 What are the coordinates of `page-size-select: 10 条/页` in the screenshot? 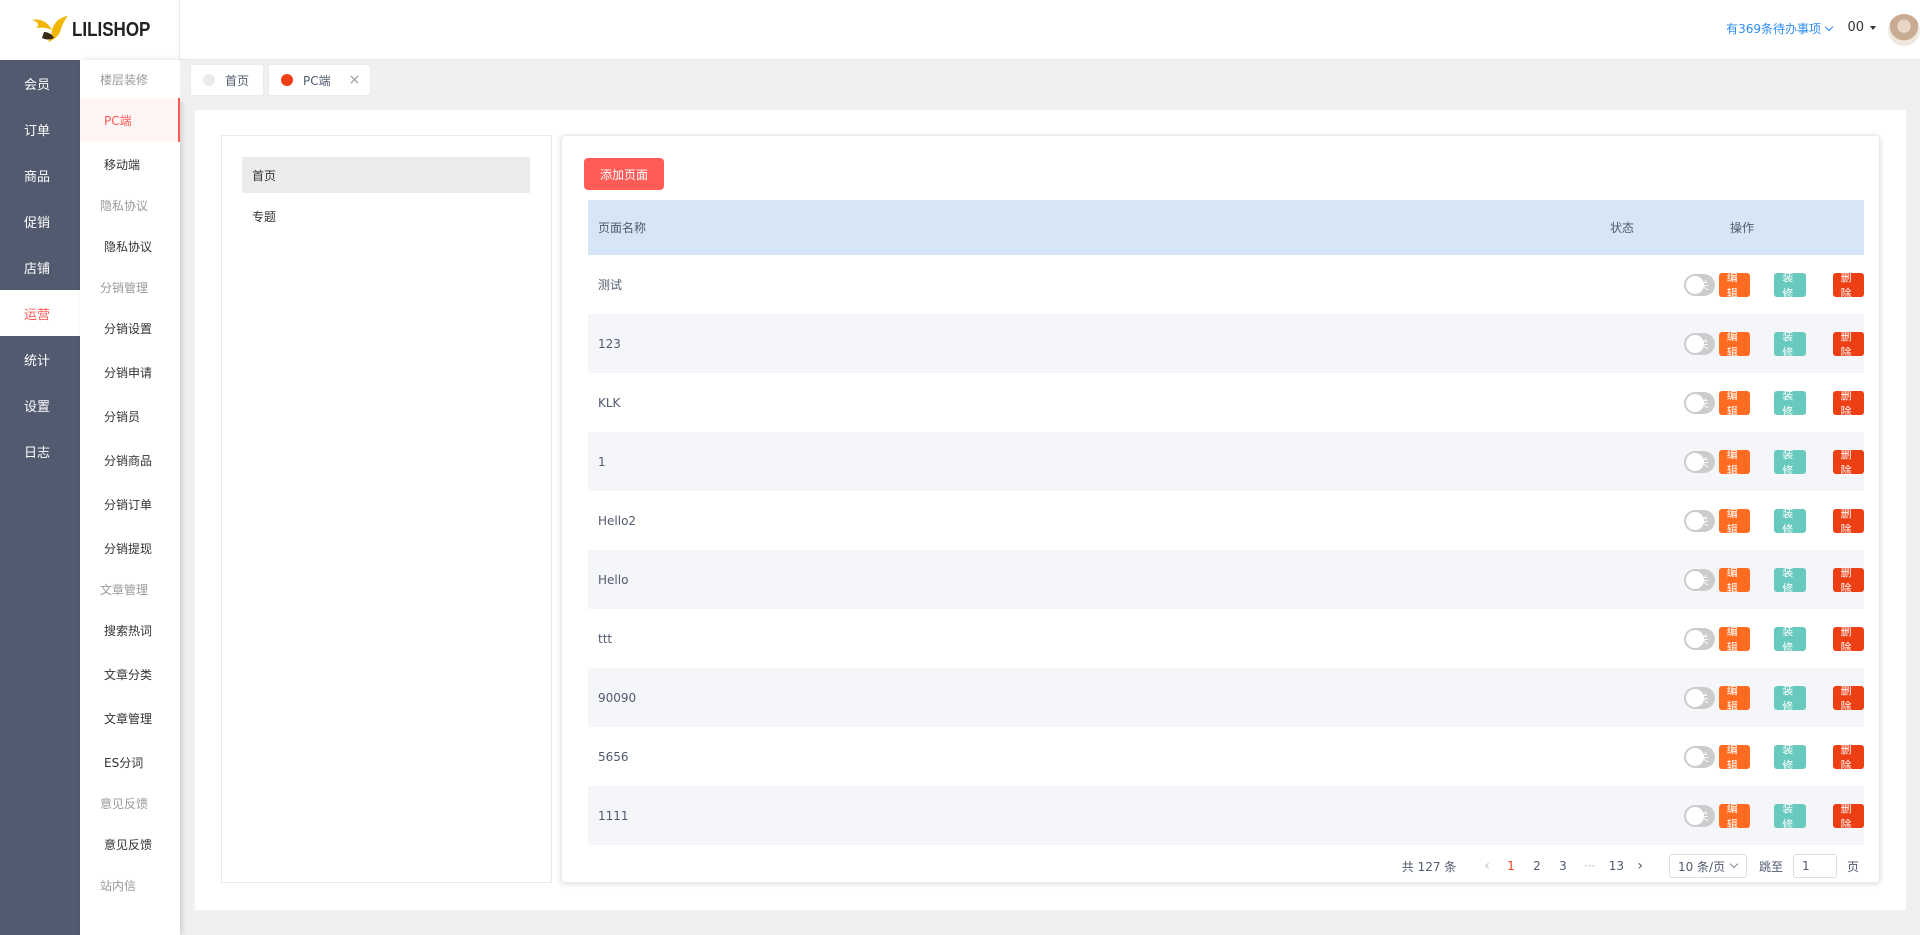 It's located at (1707, 866).